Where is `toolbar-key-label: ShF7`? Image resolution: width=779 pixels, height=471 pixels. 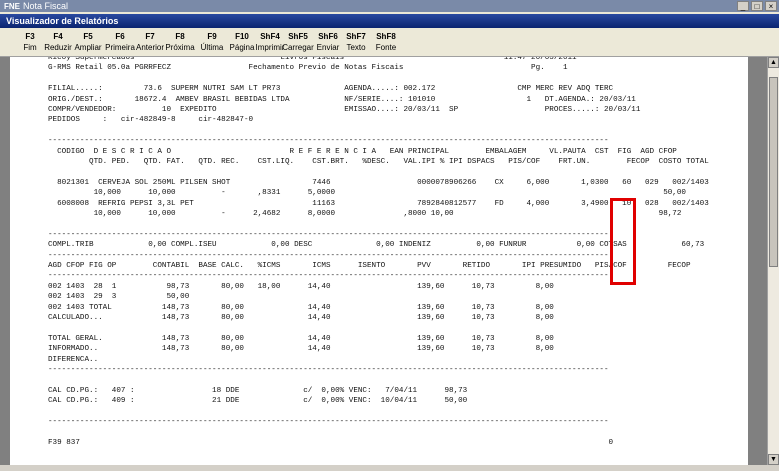
toolbar-key-label: ShF7 is located at coordinates (356, 36).